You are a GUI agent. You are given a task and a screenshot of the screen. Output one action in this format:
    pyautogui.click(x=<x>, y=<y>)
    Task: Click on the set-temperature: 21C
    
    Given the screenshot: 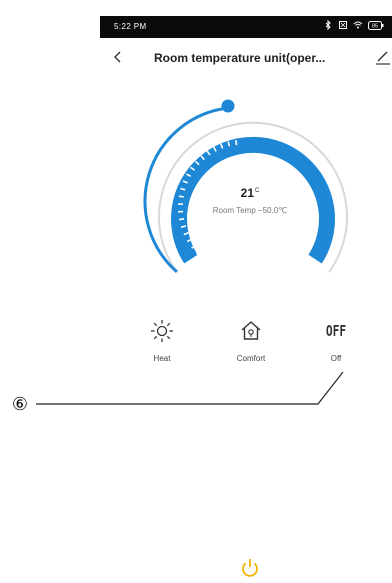 What is the action you would take?
    pyautogui.click(x=250, y=193)
    